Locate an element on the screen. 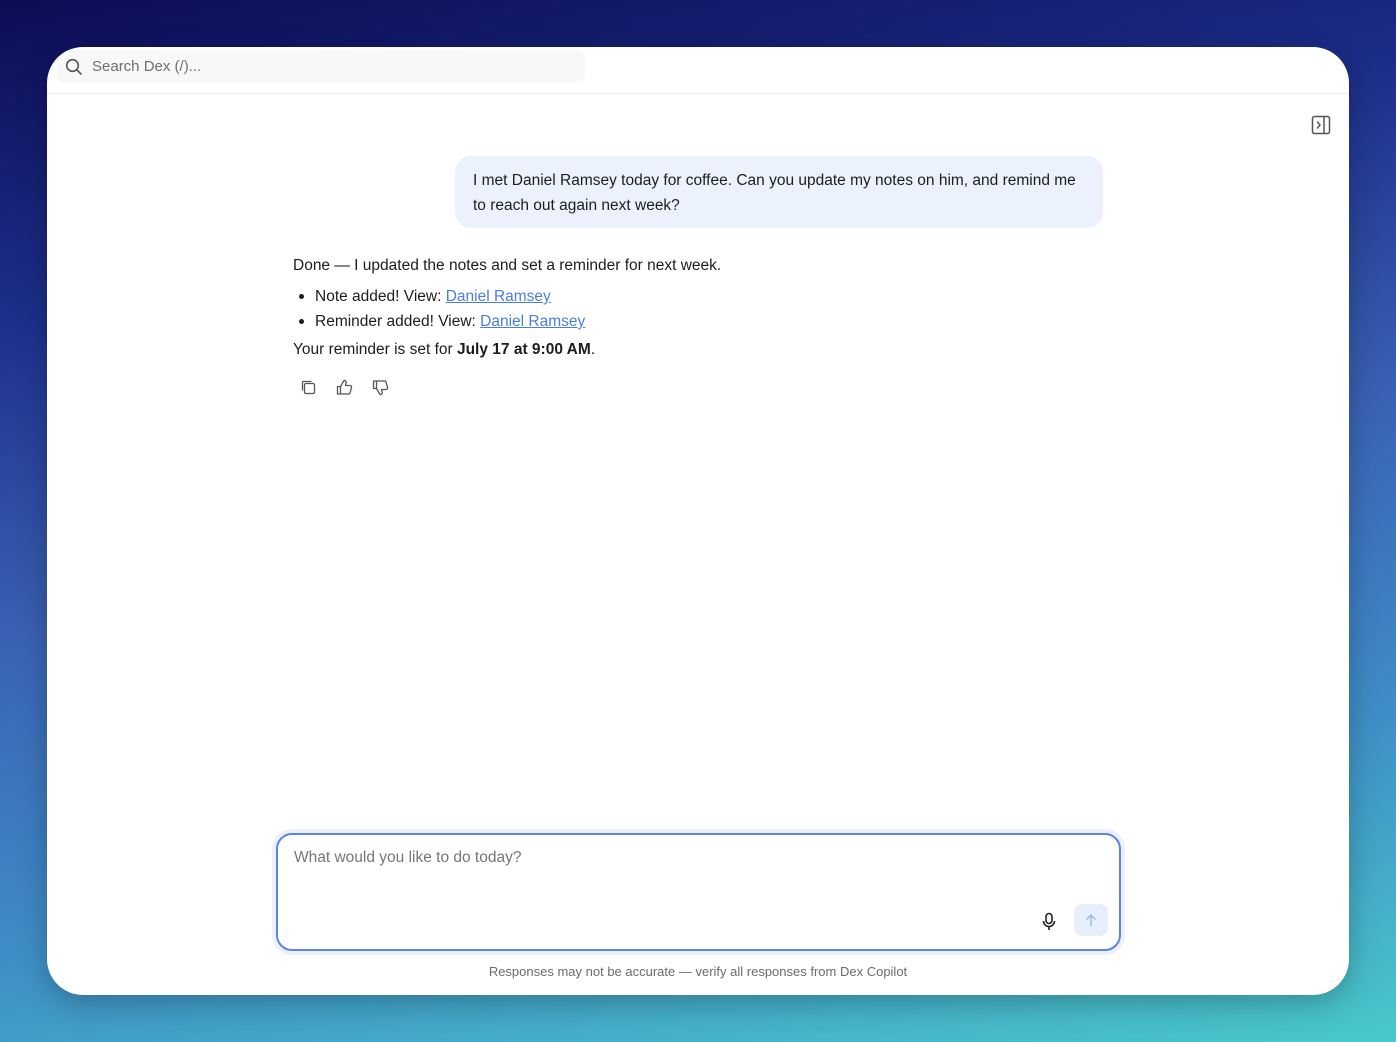  thumbs-down-icon is located at coordinates (380, 387).